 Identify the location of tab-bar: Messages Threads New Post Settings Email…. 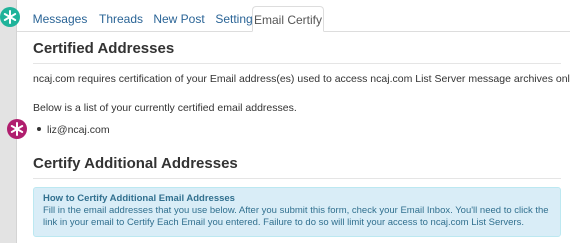
(293, 16).